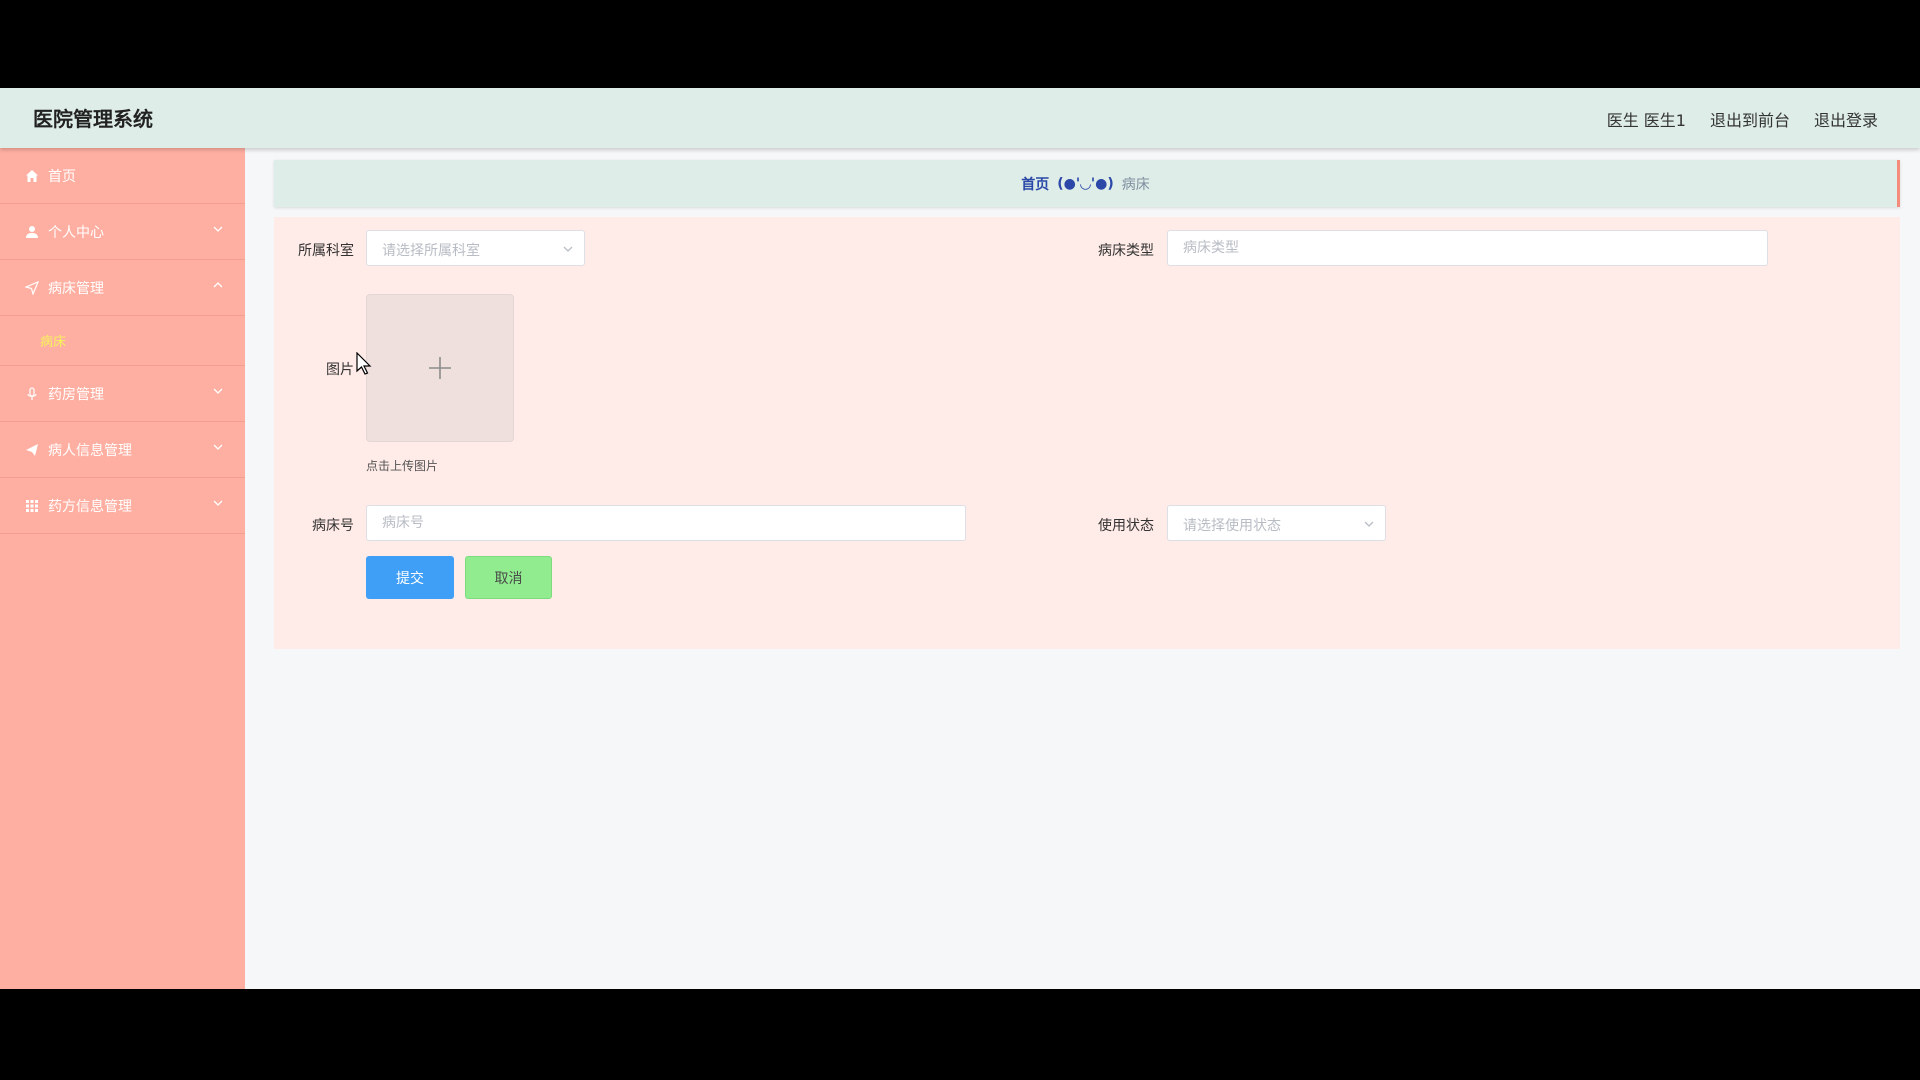  What do you see at coordinates (1646, 119) in the screenshot?
I see `current-user: 医生 医生1` at bounding box center [1646, 119].